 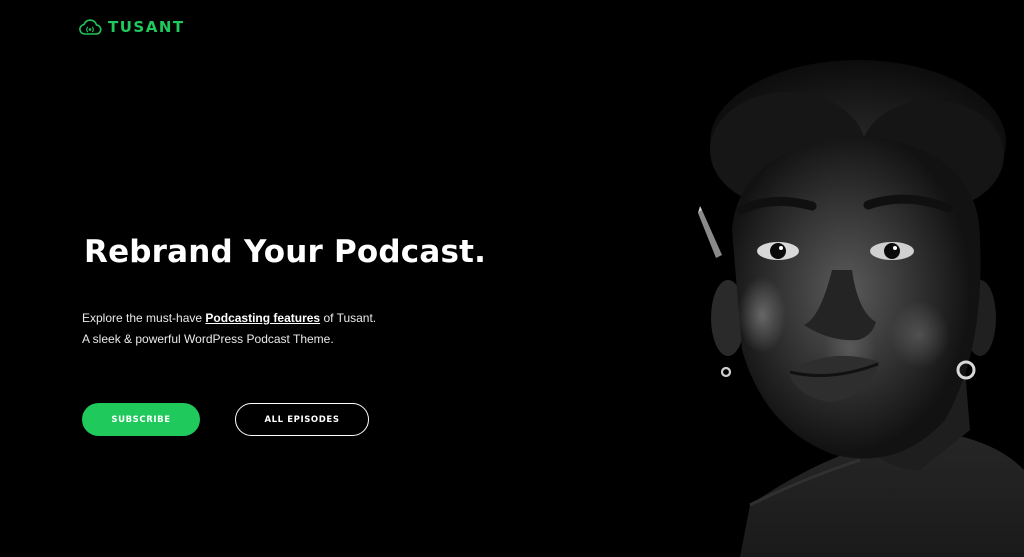 I want to click on site-logo: TUSANT, so click(x=131, y=27).